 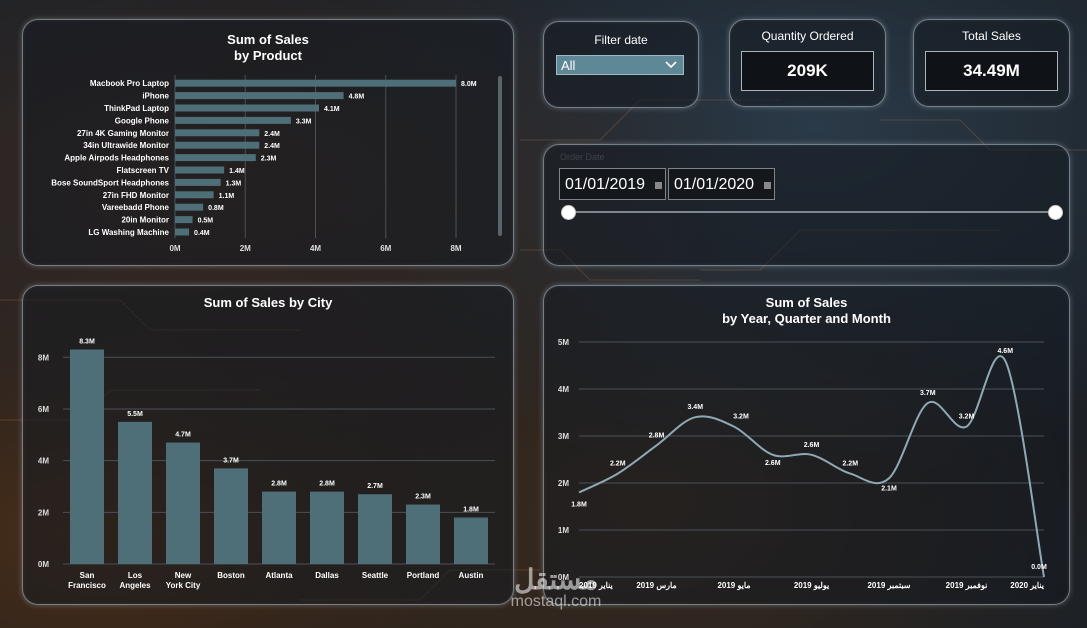 What do you see at coordinates (556, 601) in the screenshot?
I see `watermark-latin: mostaql.com` at bounding box center [556, 601].